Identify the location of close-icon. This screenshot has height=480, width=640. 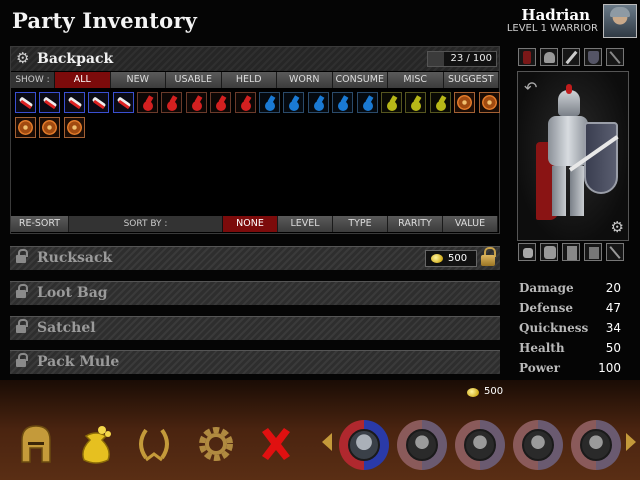
(276, 444).